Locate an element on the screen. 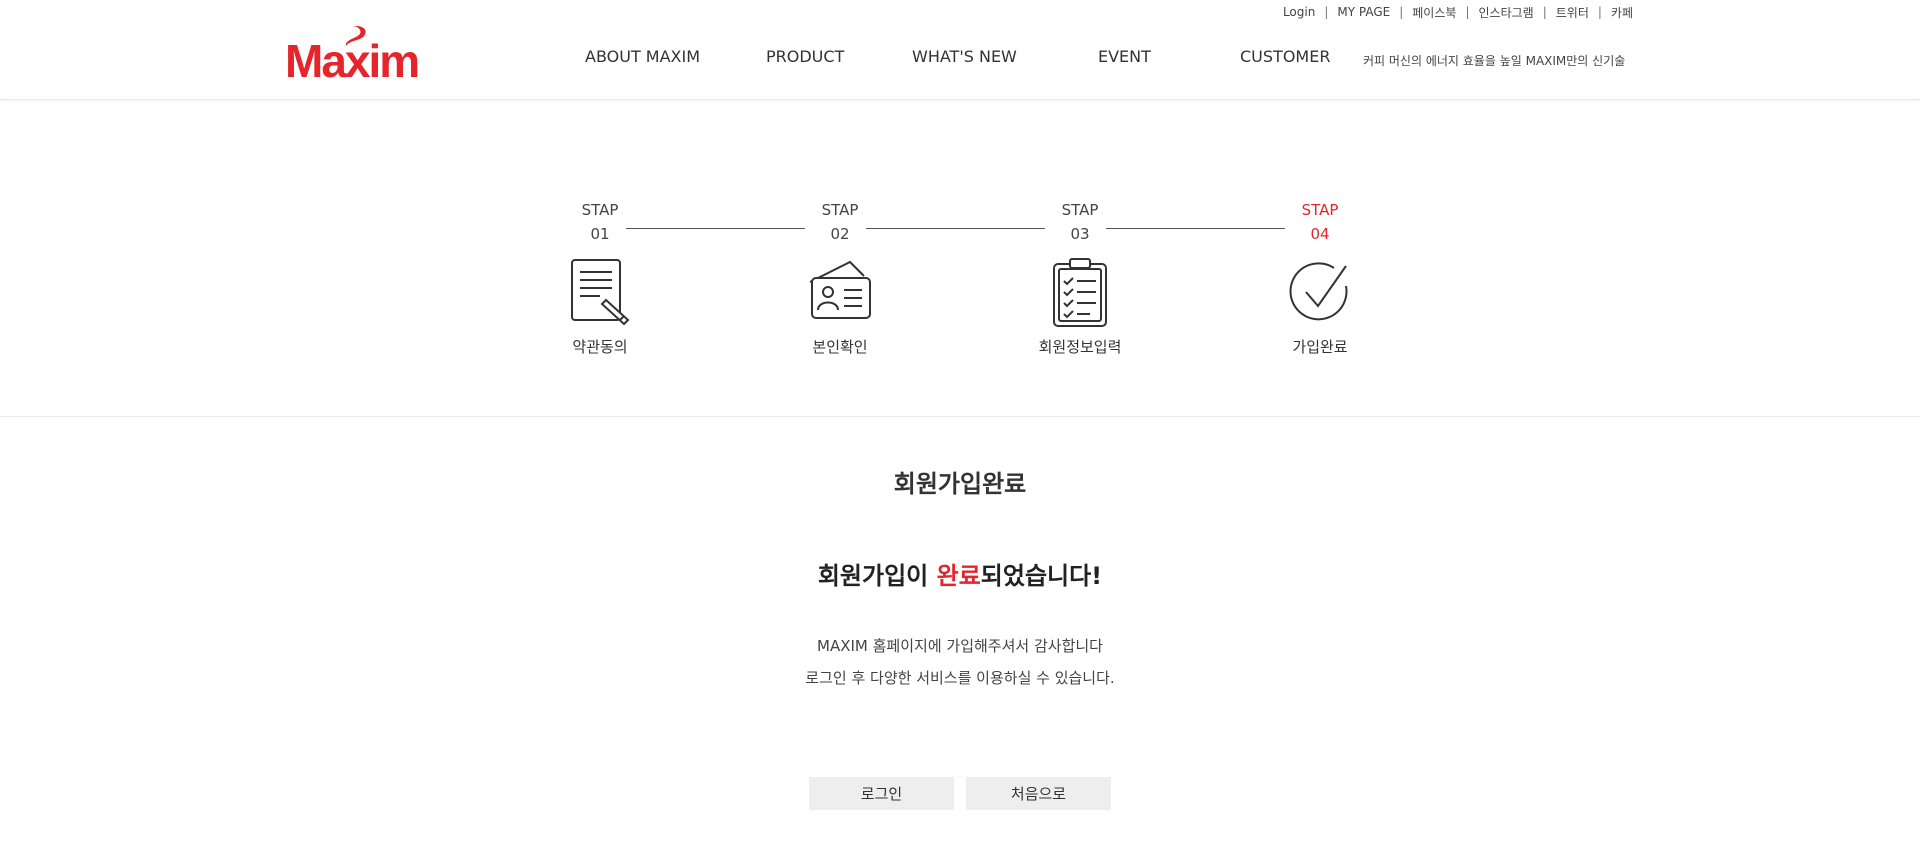  clipboard-checklist-icon is located at coordinates (1080, 292).